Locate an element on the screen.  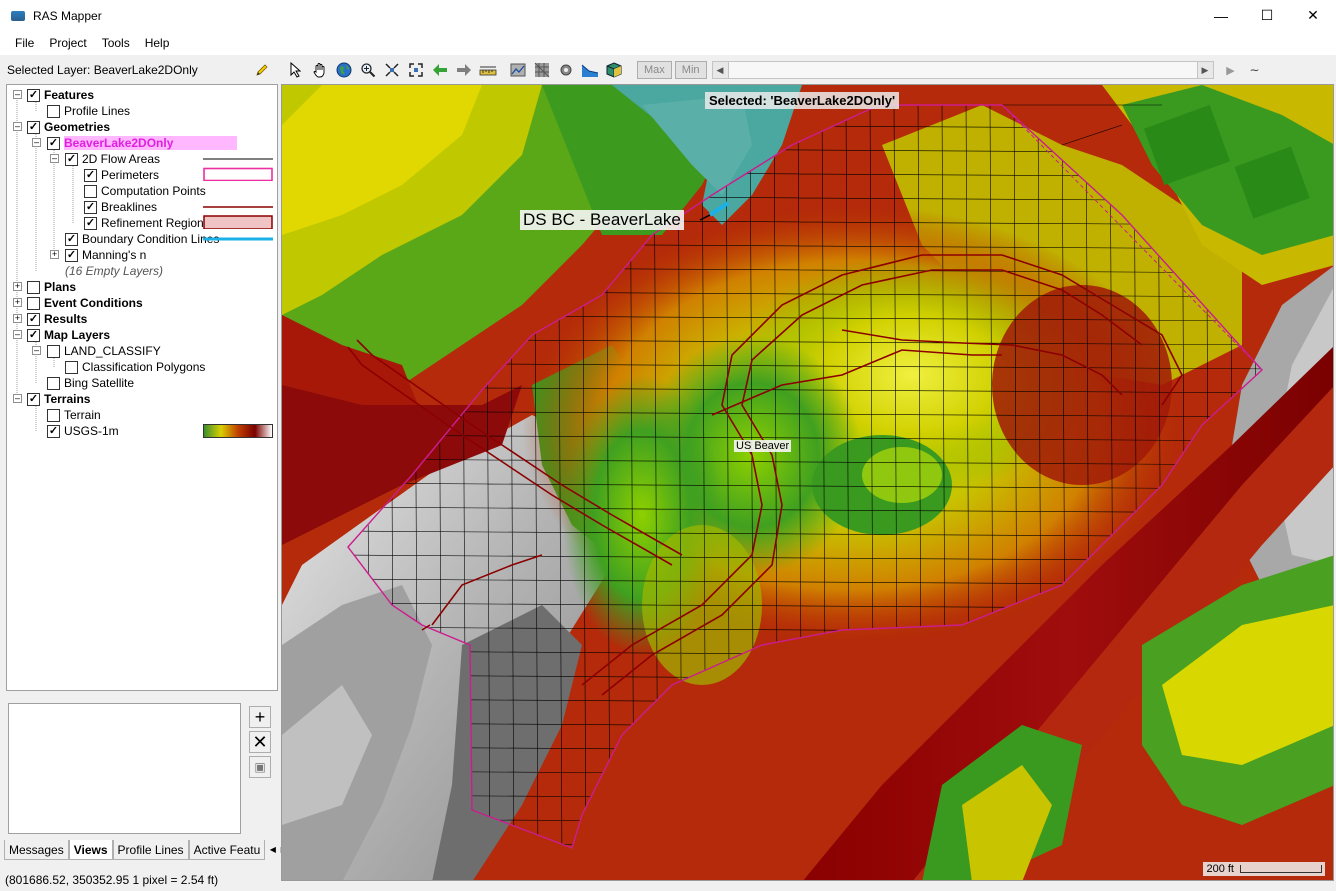
checkbox-map-layers: ✓ is located at coordinates (33, 335).